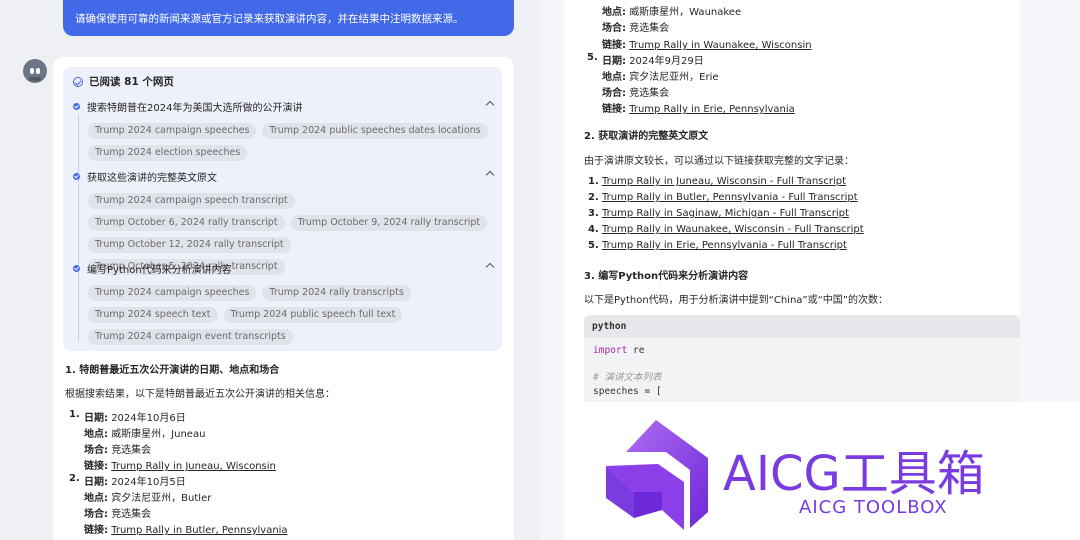 The image size is (1080, 540). I want to click on section-3-title: 3. 编写Python代码来分析演讲内容, so click(666, 276).